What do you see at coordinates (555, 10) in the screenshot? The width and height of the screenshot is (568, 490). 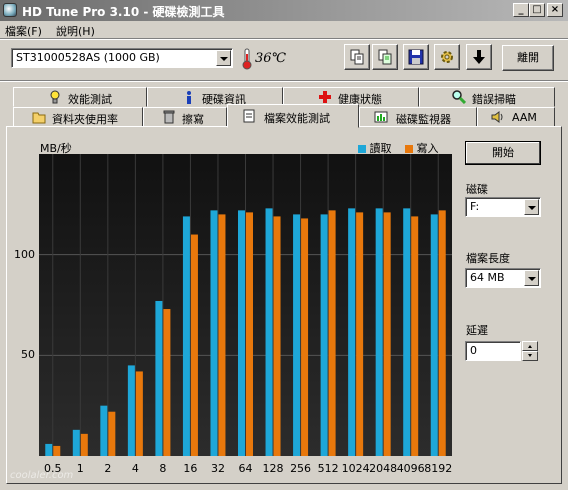 I see `close-button: ×` at bounding box center [555, 10].